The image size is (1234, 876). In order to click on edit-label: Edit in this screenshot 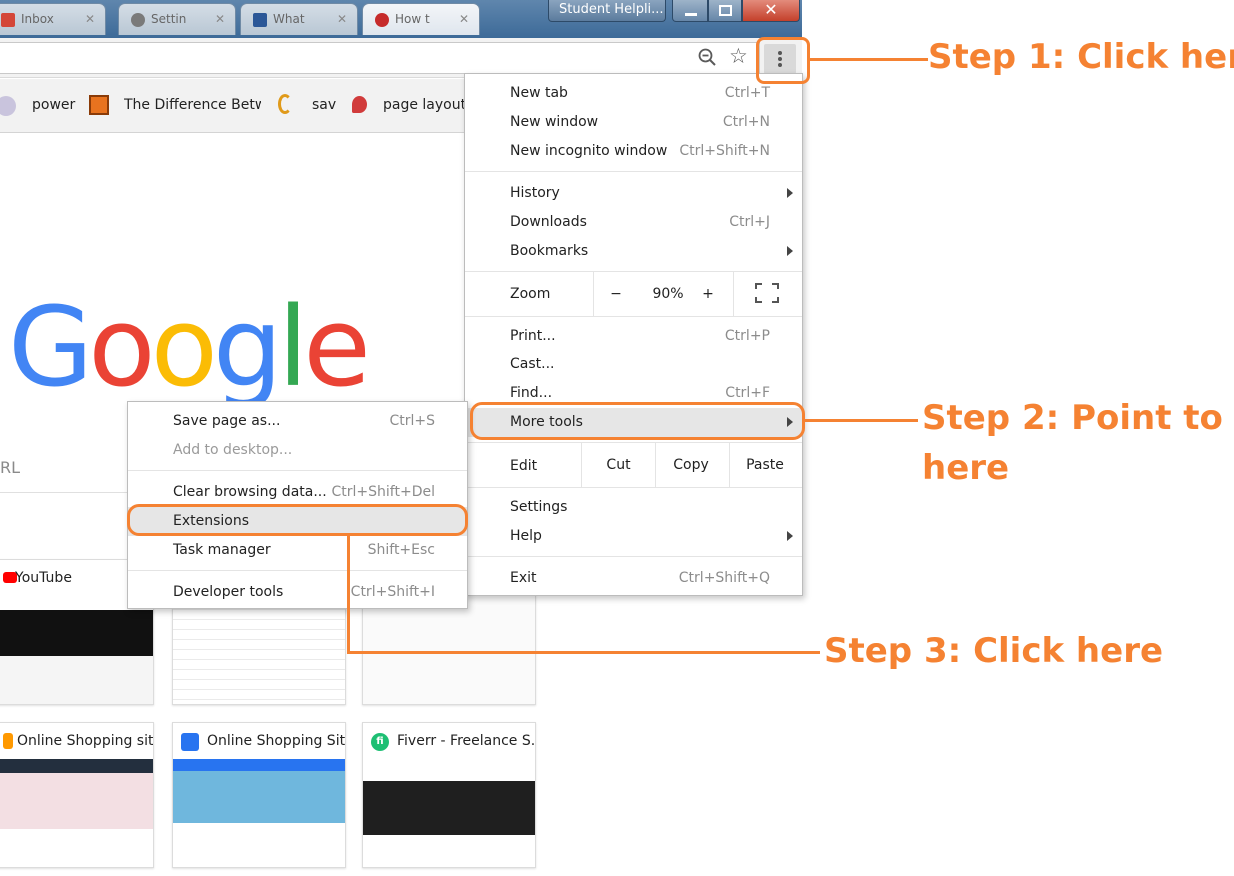, I will do `click(524, 466)`.